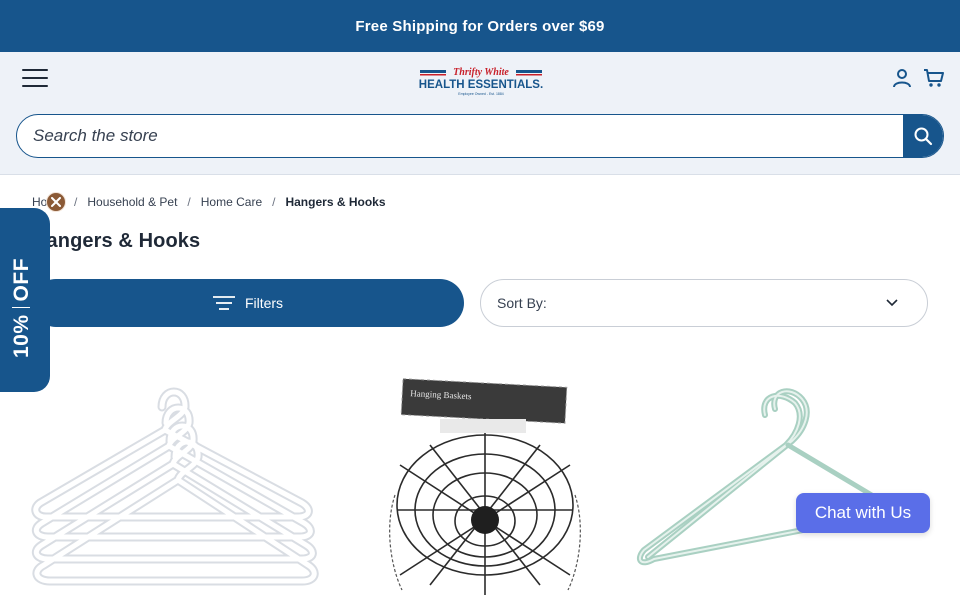  Describe the element at coordinates (522, 303) in the screenshot. I see `sort-label: Sort By:` at that location.